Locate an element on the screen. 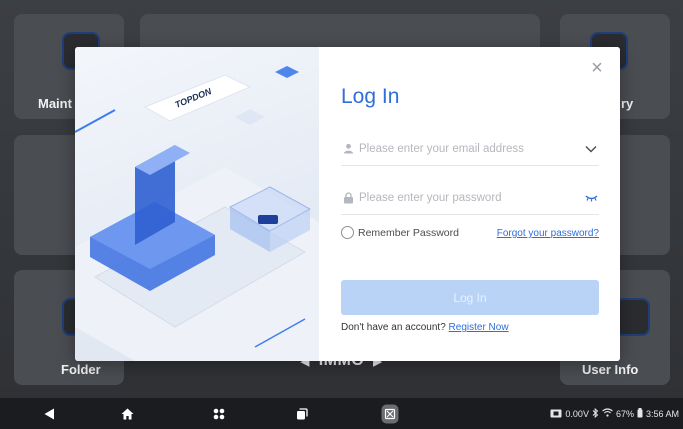  register-row: Don't have an account? Register Now is located at coordinates (425, 327).